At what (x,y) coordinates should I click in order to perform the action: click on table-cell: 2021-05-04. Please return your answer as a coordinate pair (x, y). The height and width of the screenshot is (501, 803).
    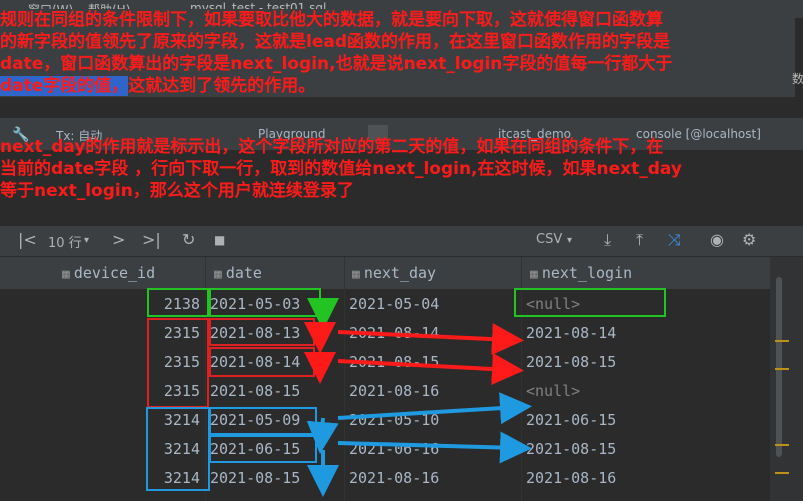
    Looking at the image, I should click on (394, 304).